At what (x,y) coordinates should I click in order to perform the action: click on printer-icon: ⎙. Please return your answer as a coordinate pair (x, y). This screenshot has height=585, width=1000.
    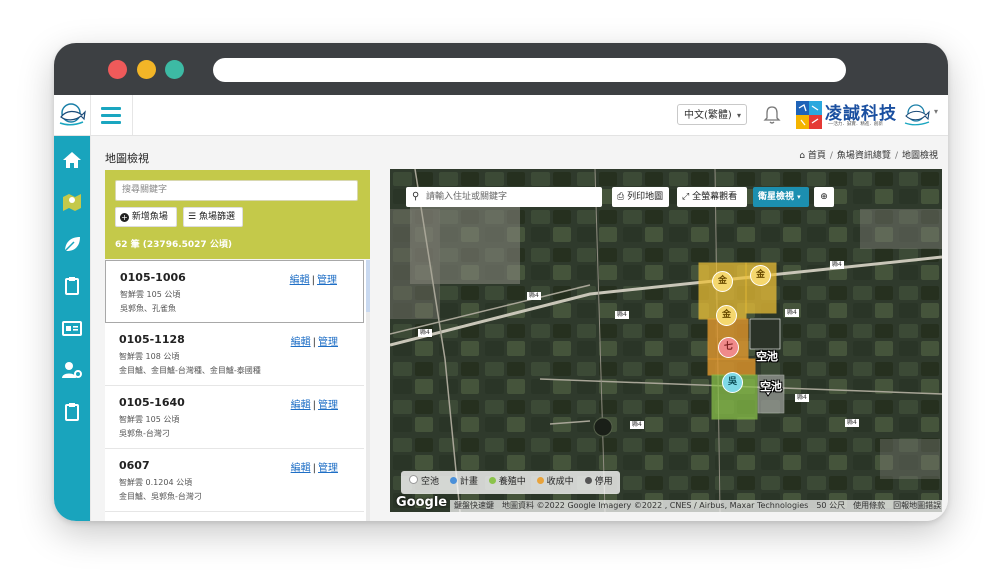
    Looking at the image, I should click on (621, 197).